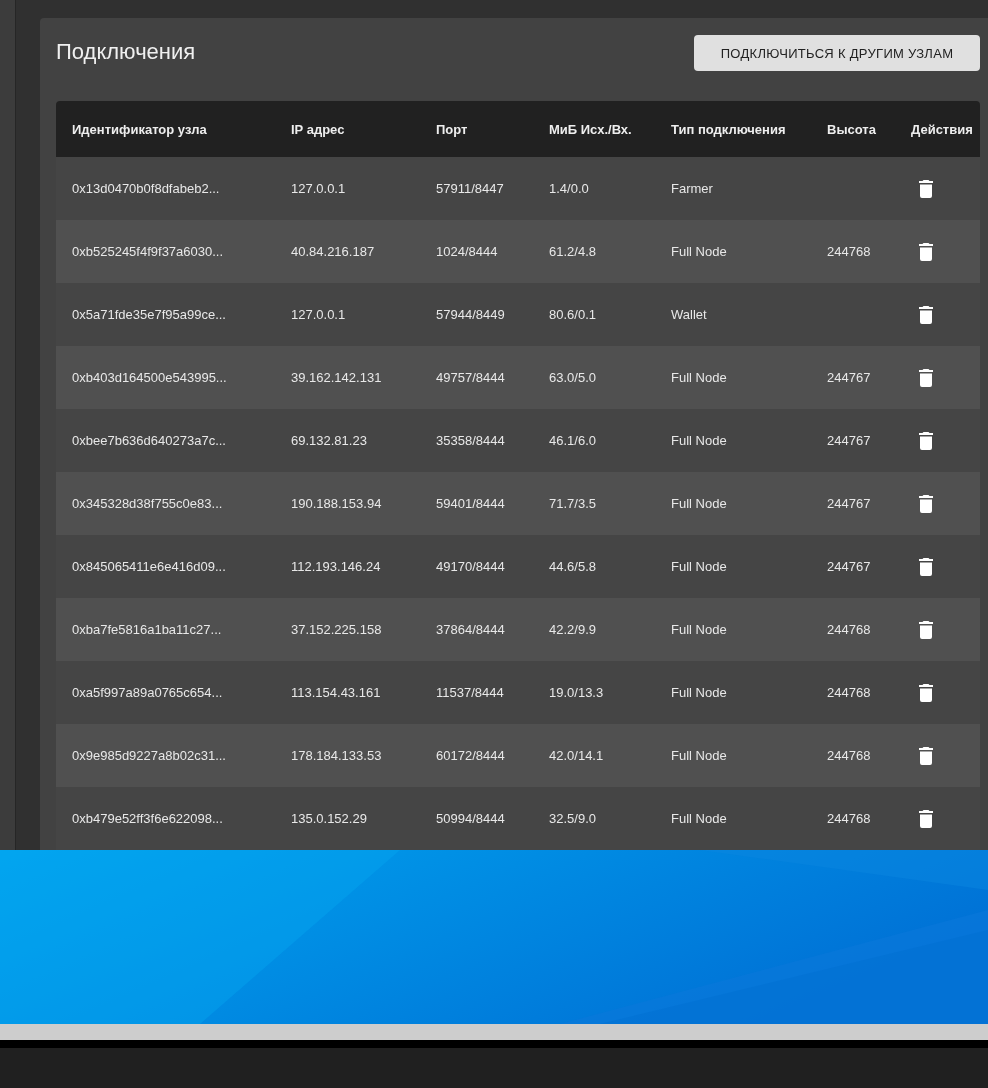 The image size is (988, 1088). Describe the element at coordinates (336, 566) in the screenshot. I see `table-cell-text: 112.193.146.24` at that location.